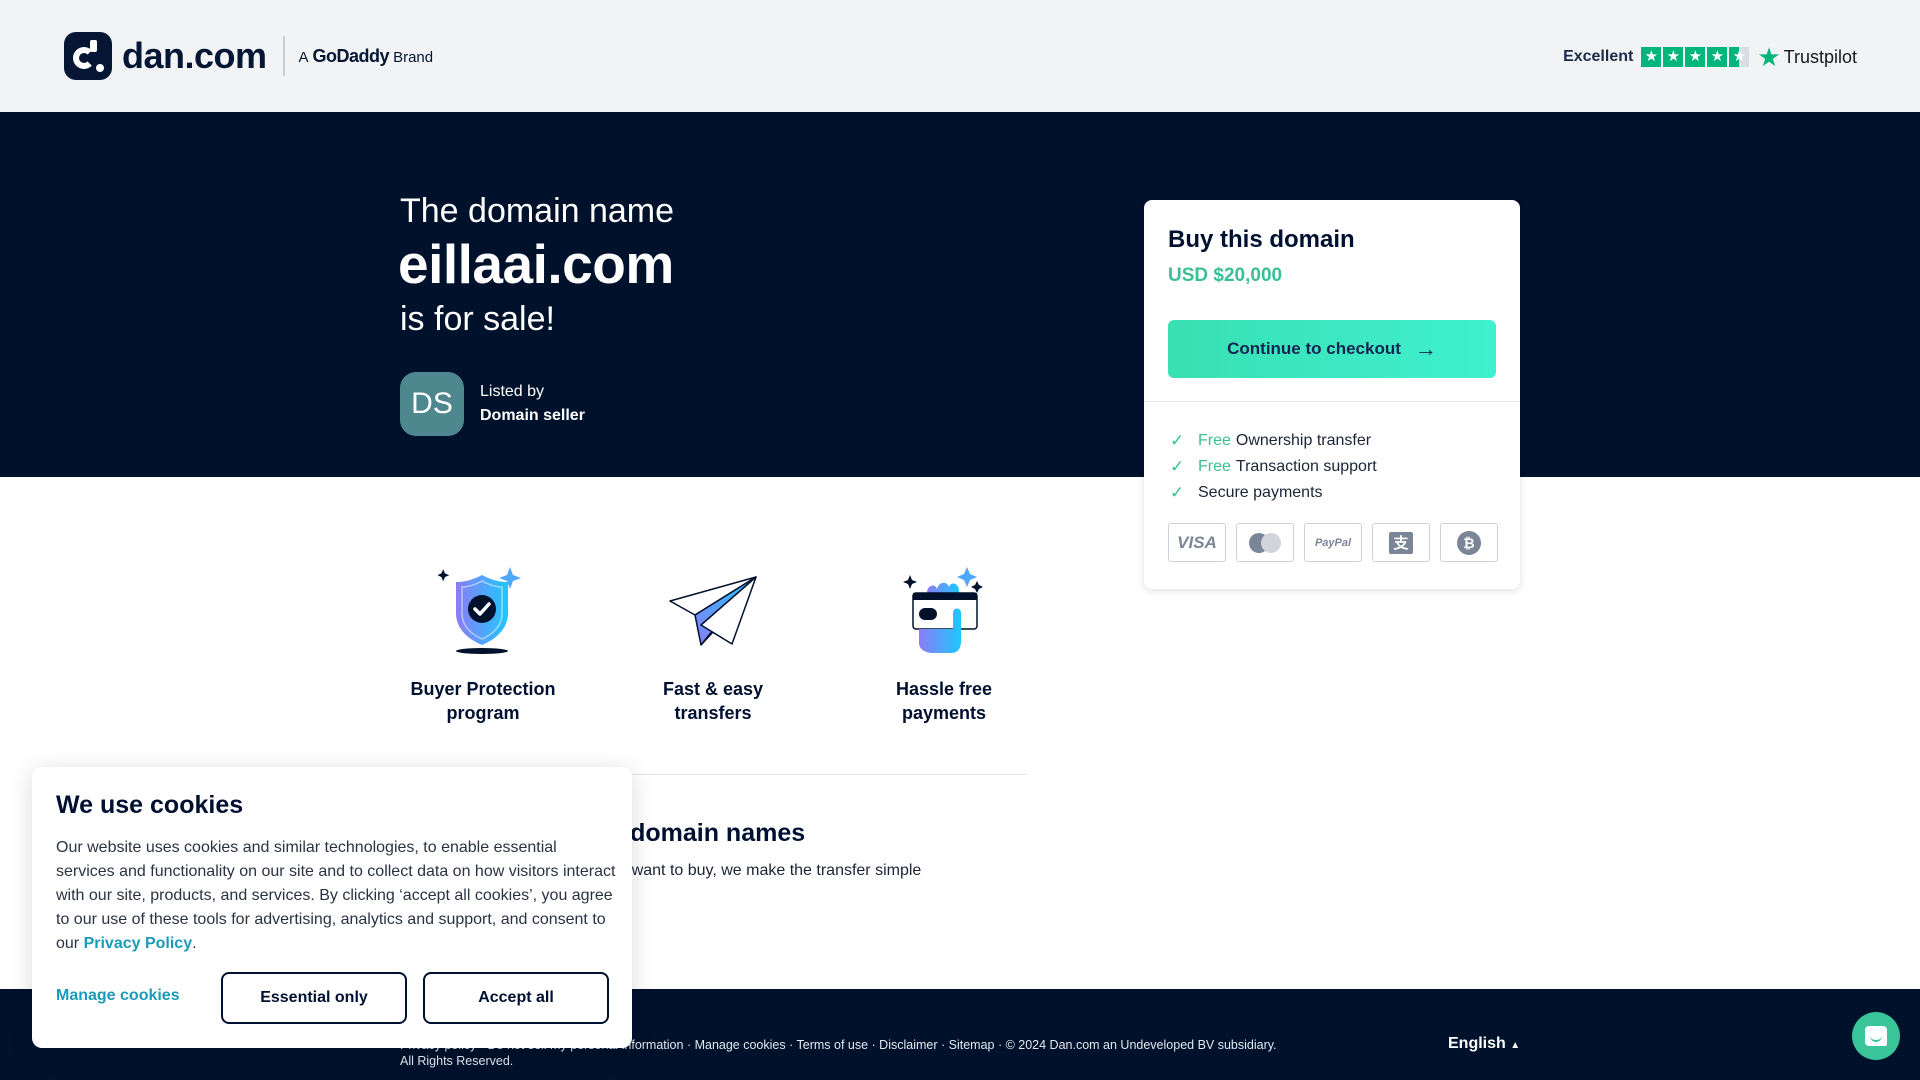 This screenshot has width=1920, height=1080. What do you see at coordinates (1225, 275) in the screenshot?
I see `domain-price: USD $20,000` at bounding box center [1225, 275].